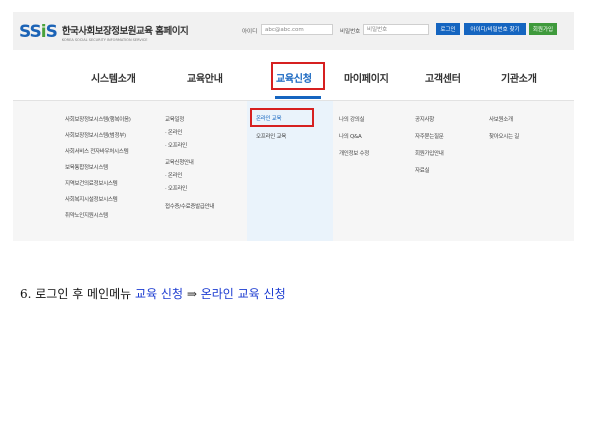 This screenshot has height=424, width=600. What do you see at coordinates (543, 29) in the screenshot?
I see `join-button: 회원가입` at bounding box center [543, 29].